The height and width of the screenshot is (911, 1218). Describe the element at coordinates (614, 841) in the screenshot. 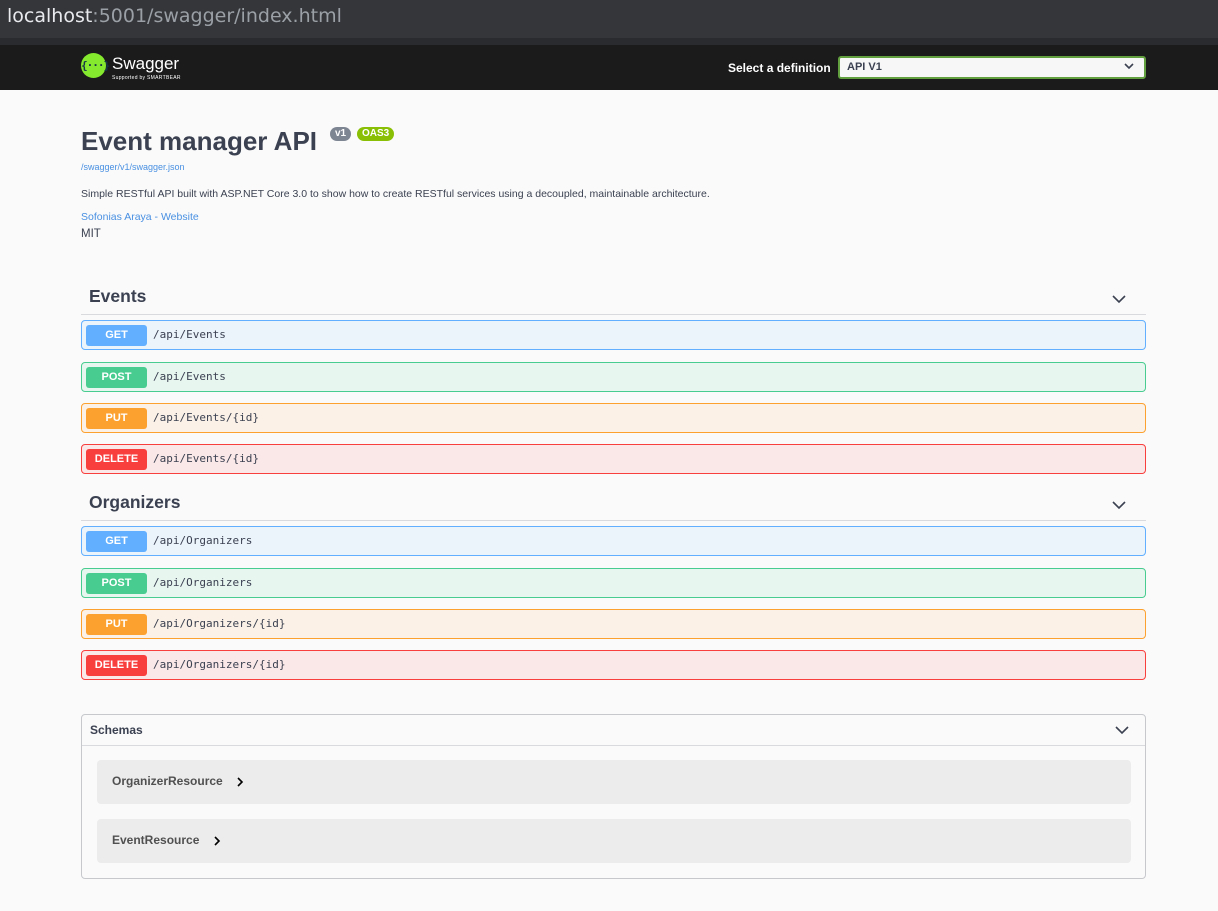

I see `model-event-resource: EventResource` at that location.